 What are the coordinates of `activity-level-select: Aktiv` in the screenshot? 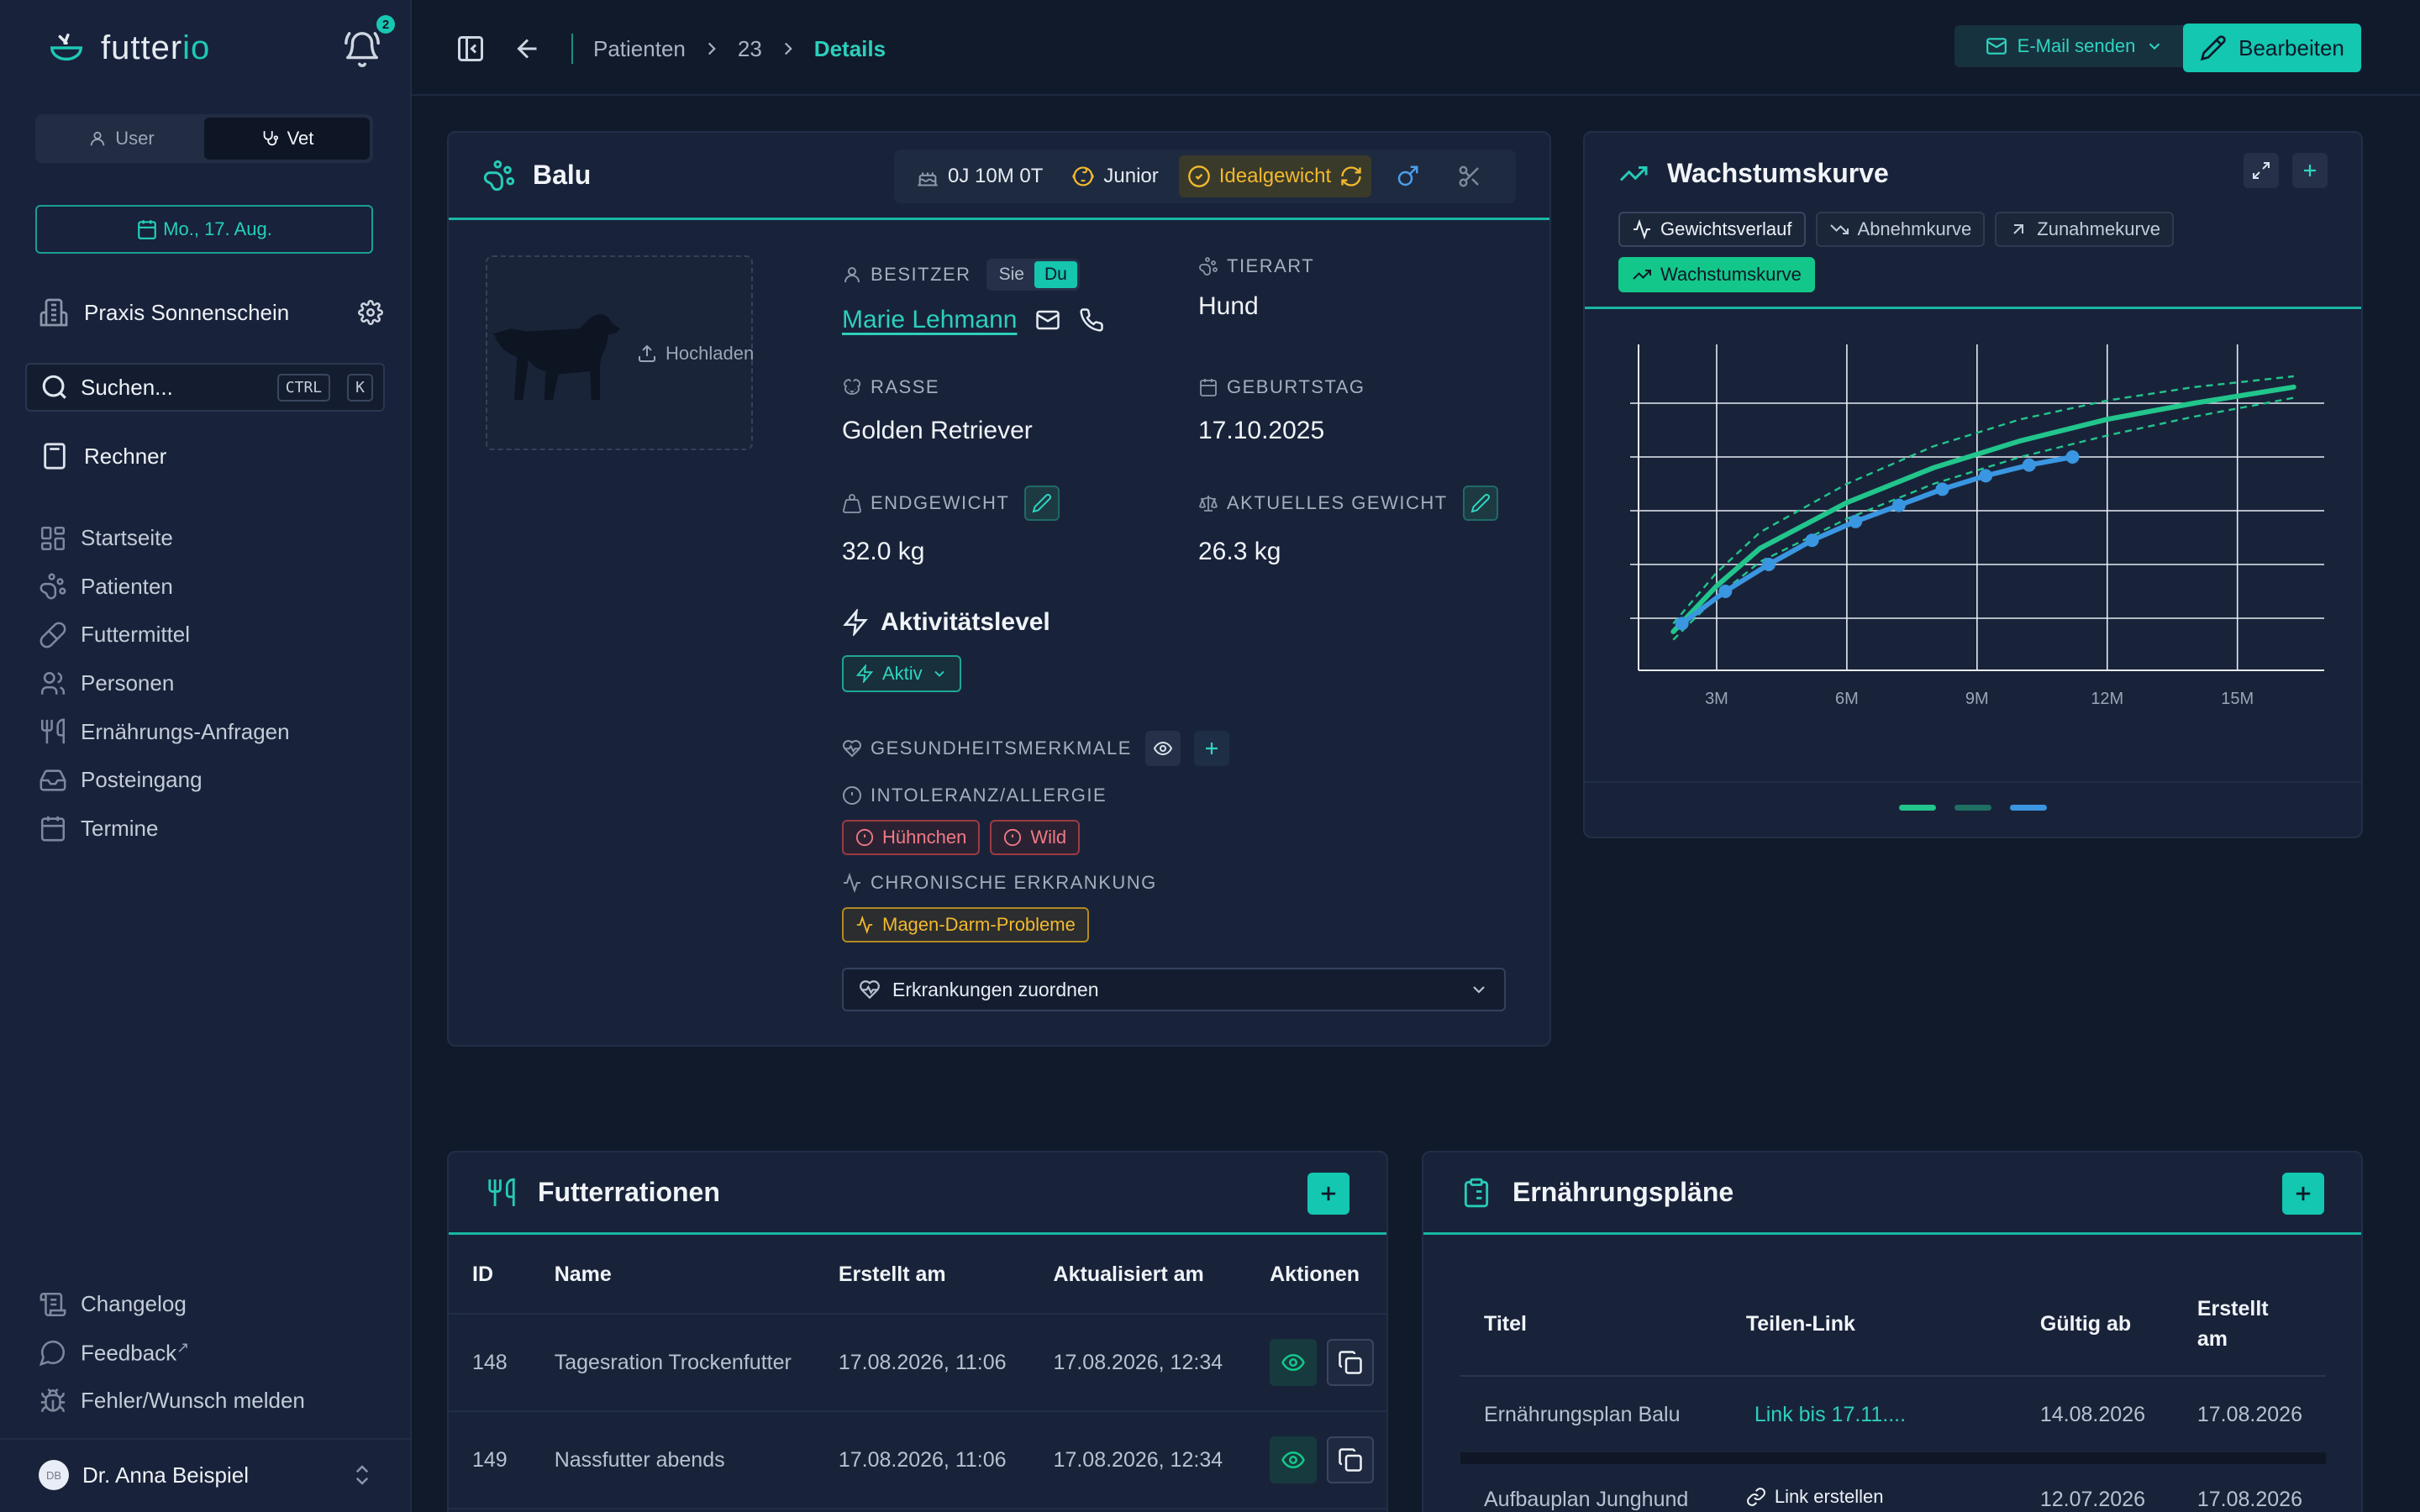 It's located at (901, 673).